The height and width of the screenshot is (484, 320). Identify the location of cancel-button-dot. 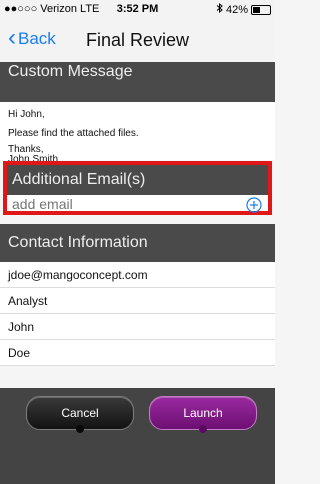
(80, 429).